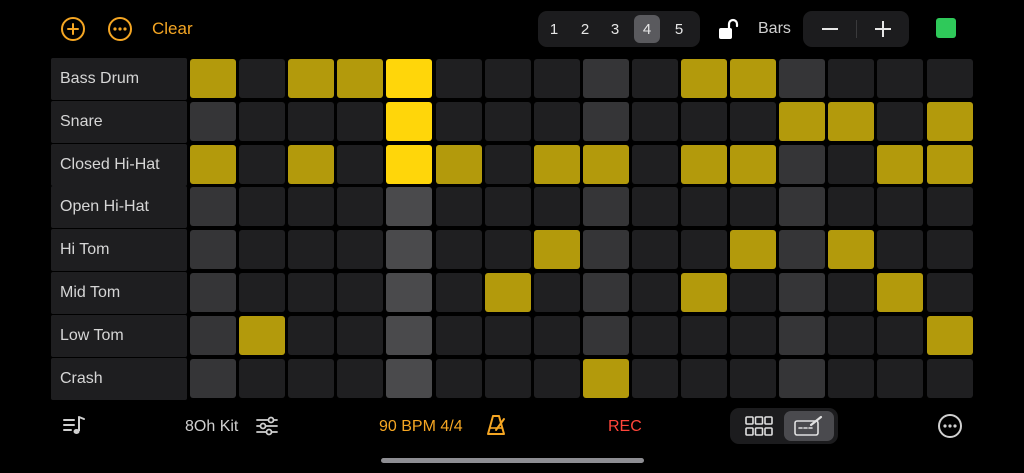 This screenshot has width=1024, height=473. I want to click on kit-label: 8Oh Kit, so click(211, 427).